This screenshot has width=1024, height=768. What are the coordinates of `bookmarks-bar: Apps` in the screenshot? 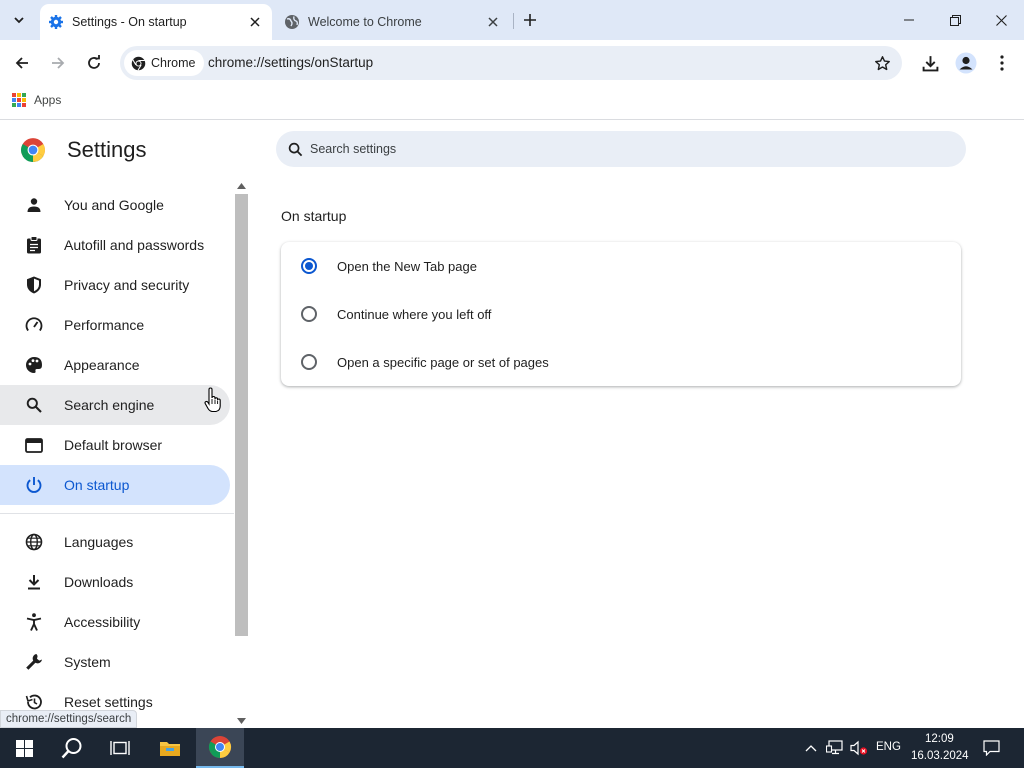 It's located at (512, 103).